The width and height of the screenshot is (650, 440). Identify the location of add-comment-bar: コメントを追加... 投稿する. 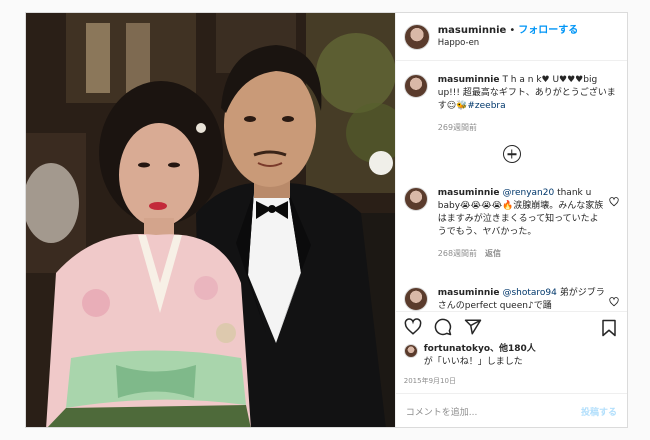
(511, 410).